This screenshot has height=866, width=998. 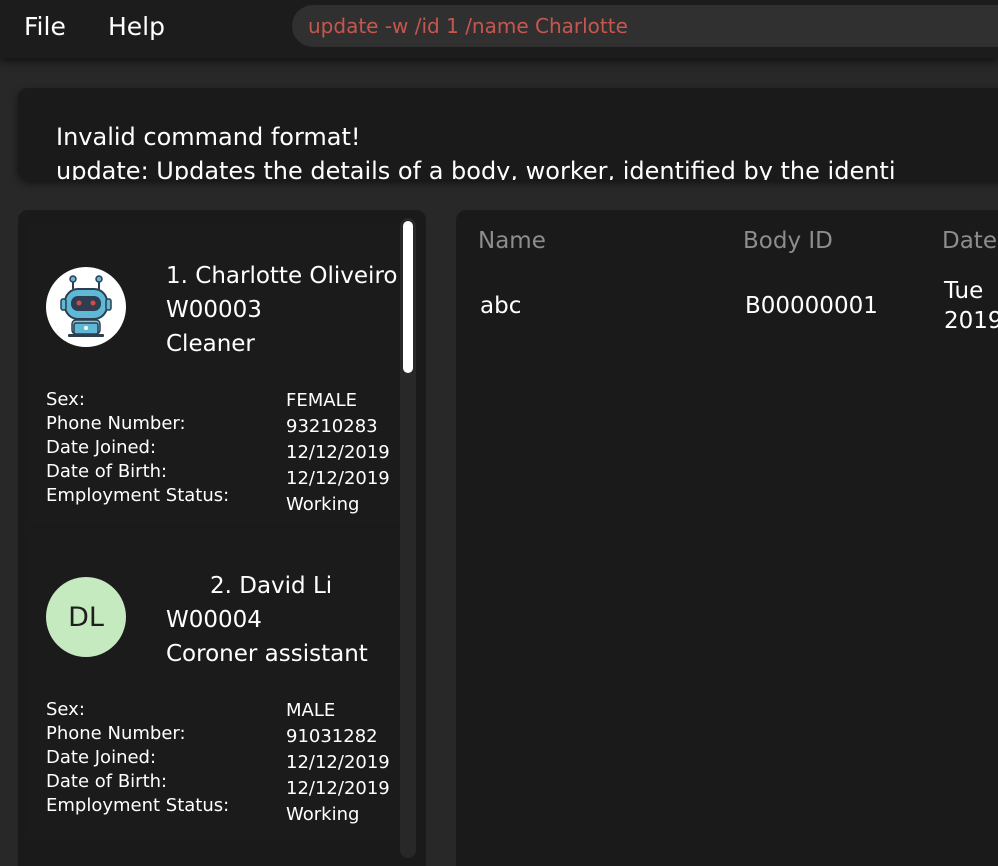 I want to click on column-header-body-id: Body ID, so click(x=788, y=241).